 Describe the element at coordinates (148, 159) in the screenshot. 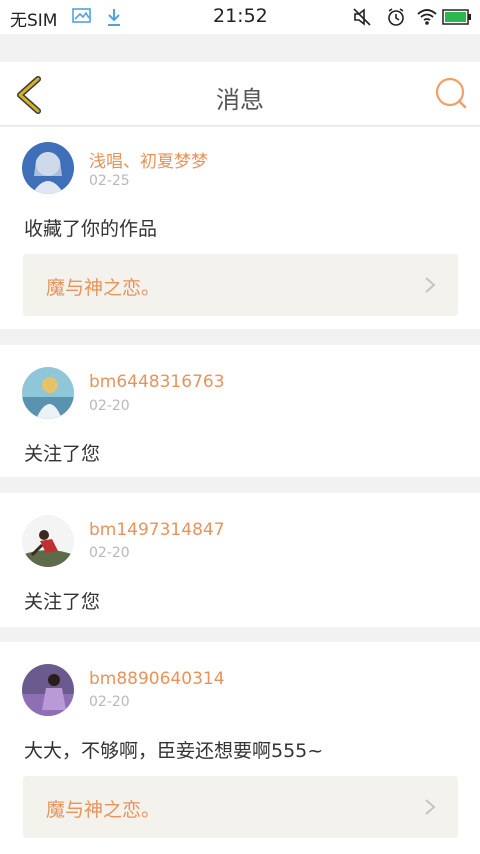

I see `username: 浅唱、初夏梦梦` at that location.